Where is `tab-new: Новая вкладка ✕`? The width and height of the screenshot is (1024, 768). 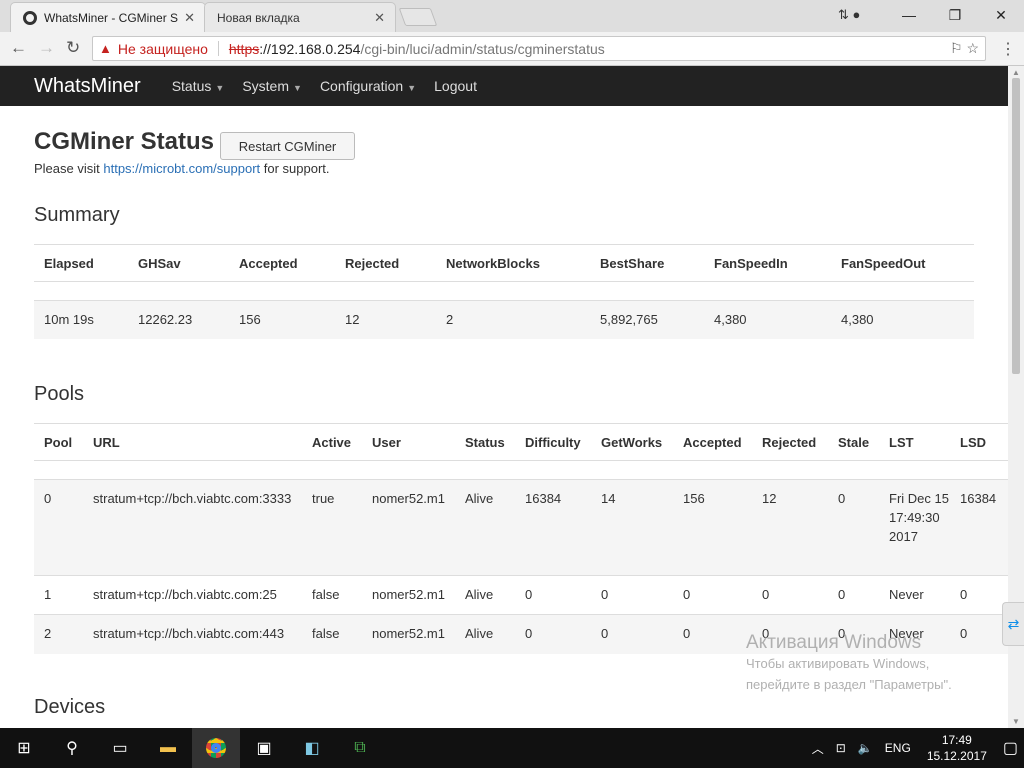
tab-new: Новая вкладка ✕ is located at coordinates (300, 17).